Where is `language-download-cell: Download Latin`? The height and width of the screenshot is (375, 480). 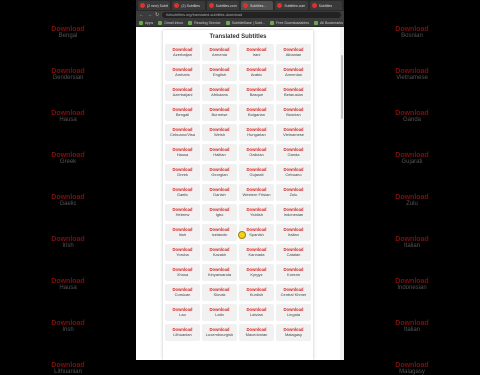 language-download-cell: Download Latin is located at coordinates (219, 312).